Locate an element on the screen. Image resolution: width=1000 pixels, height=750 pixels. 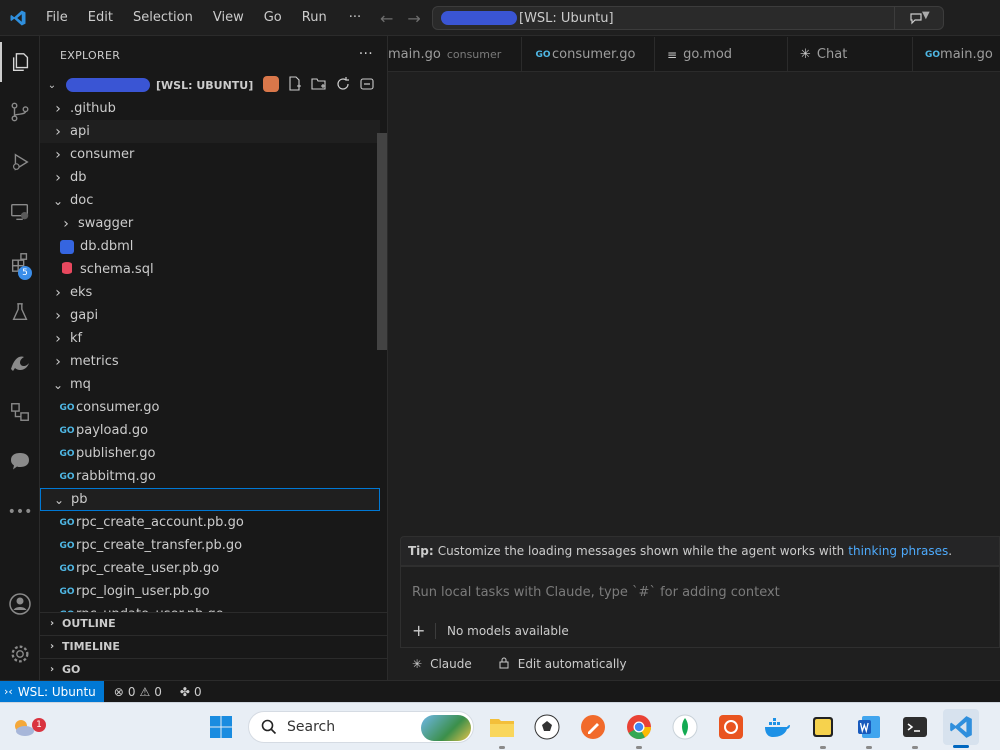
ubuntu-icon is located at coordinates (731, 727).